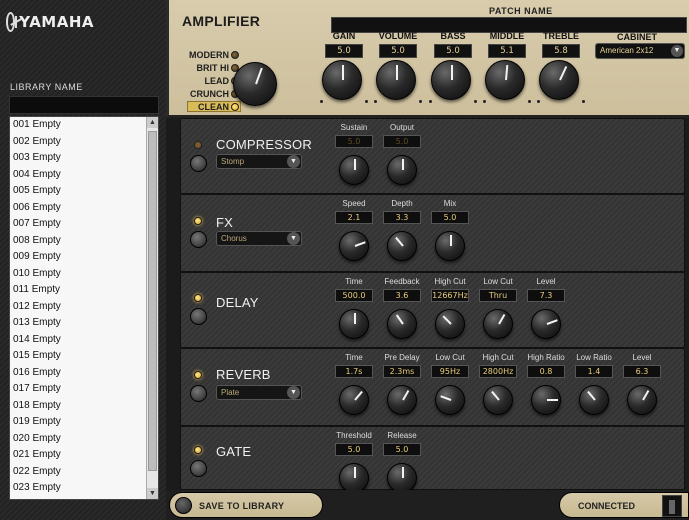 The height and width of the screenshot is (520, 689). What do you see at coordinates (402, 435) in the screenshot?
I see `param-label: Release` at bounding box center [402, 435].